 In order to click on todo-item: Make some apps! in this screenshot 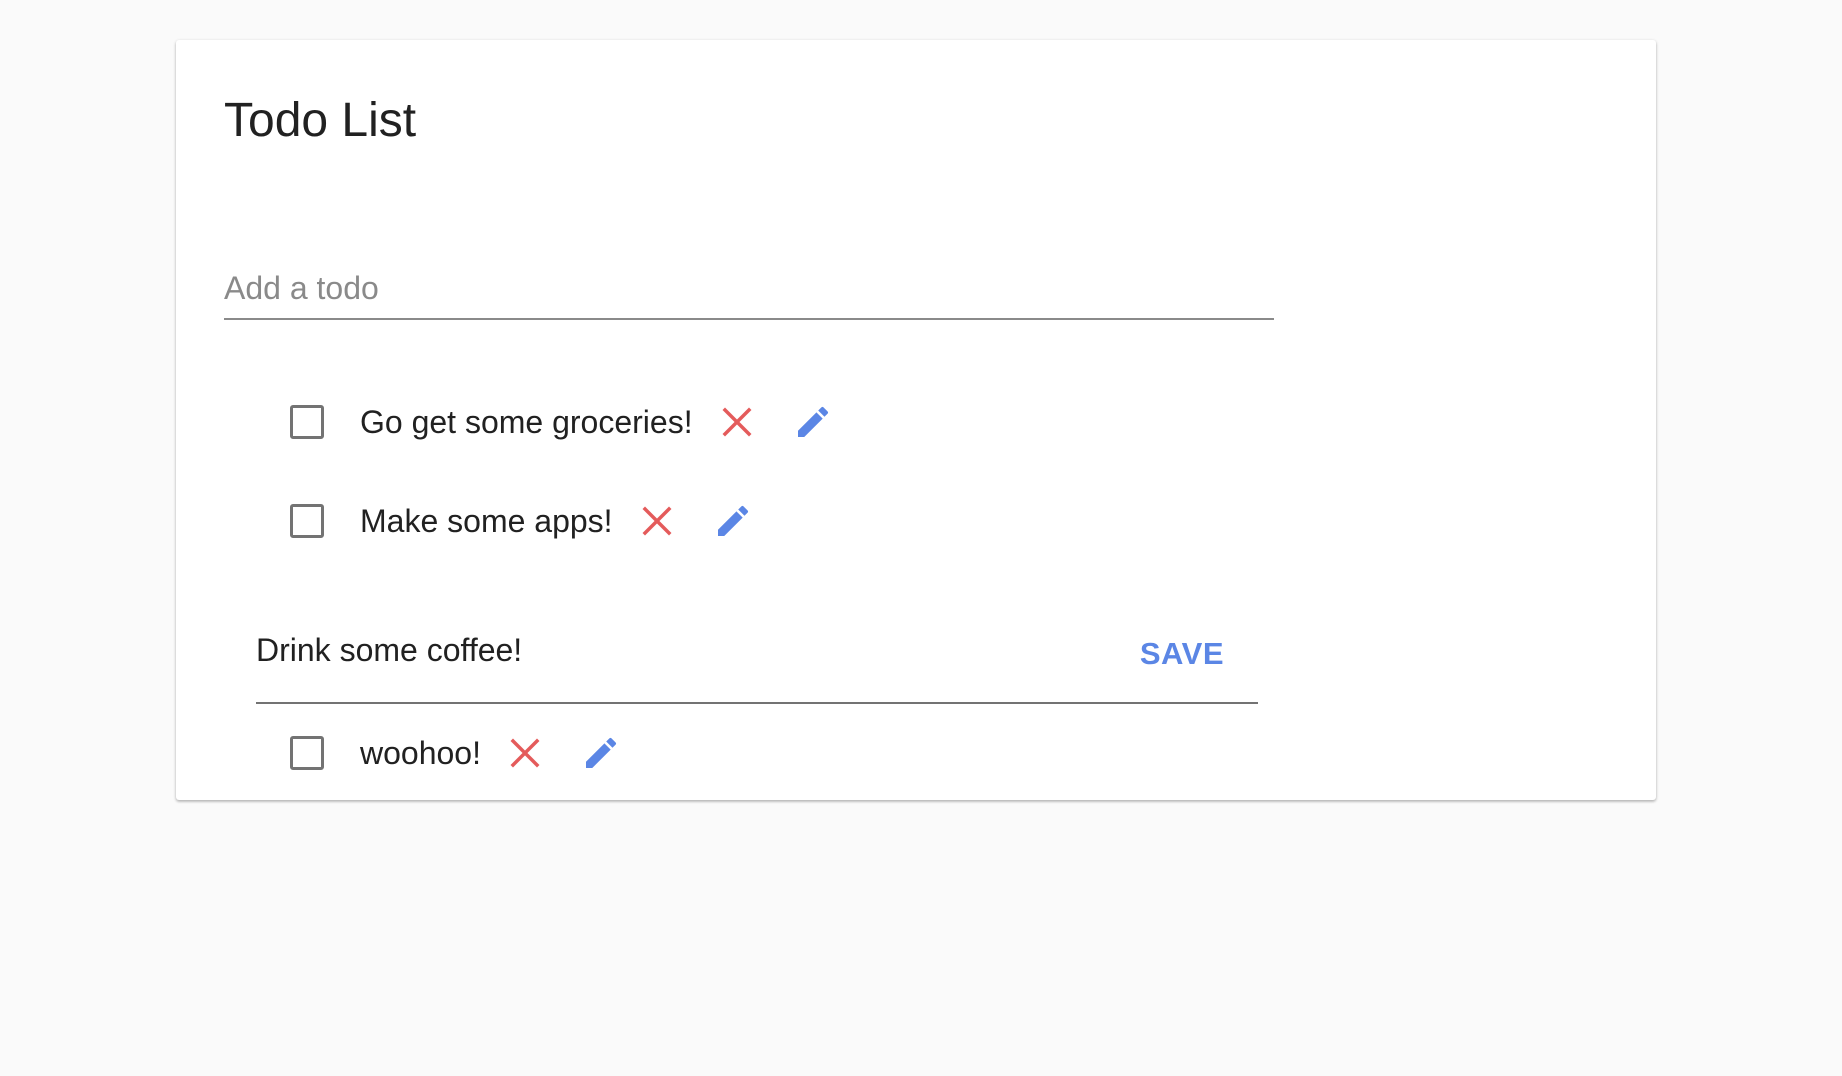, I will do `click(520, 521)`.